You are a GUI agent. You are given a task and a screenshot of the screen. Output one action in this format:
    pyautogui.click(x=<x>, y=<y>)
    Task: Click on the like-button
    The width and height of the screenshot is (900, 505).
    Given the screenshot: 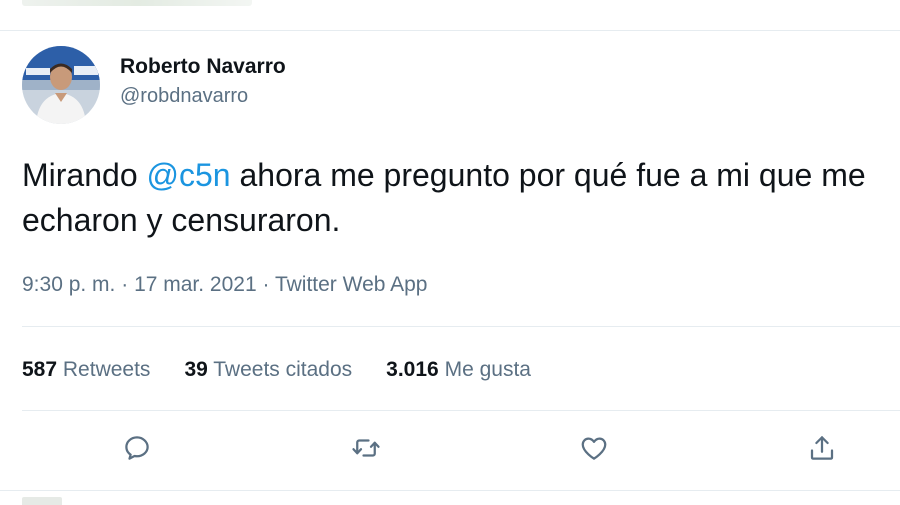 What is the action you would take?
    pyautogui.click(x=594, y=448)
    